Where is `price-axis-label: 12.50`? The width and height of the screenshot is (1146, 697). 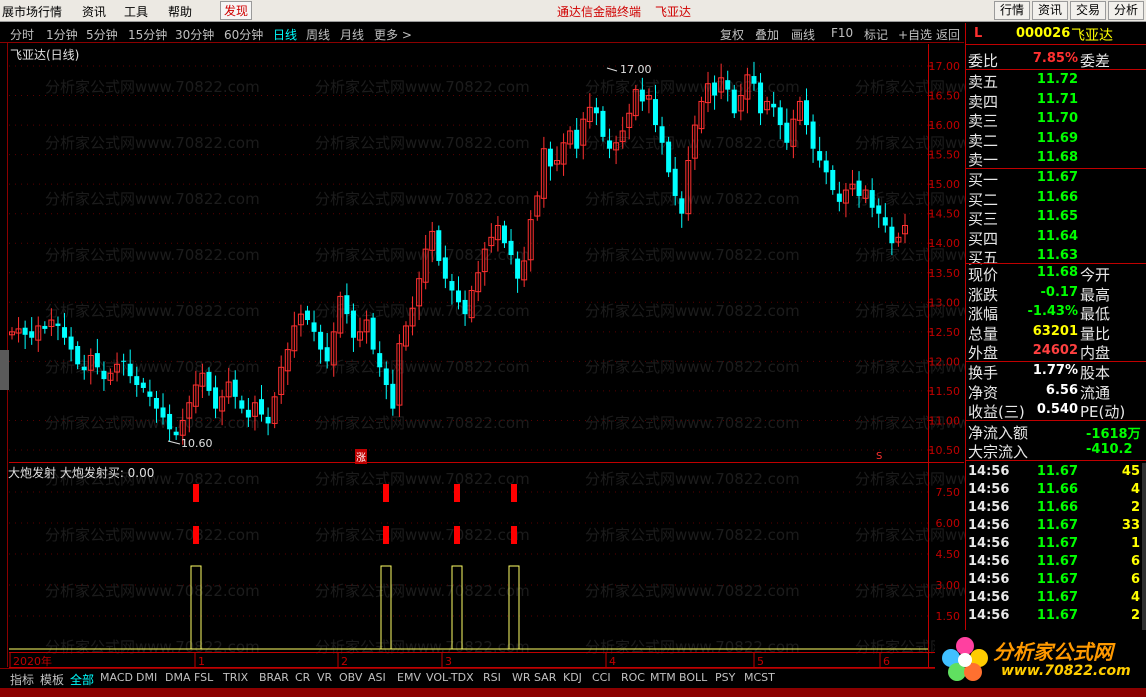
price-axis-label: 12.50 is located at coordinates (945, 332).